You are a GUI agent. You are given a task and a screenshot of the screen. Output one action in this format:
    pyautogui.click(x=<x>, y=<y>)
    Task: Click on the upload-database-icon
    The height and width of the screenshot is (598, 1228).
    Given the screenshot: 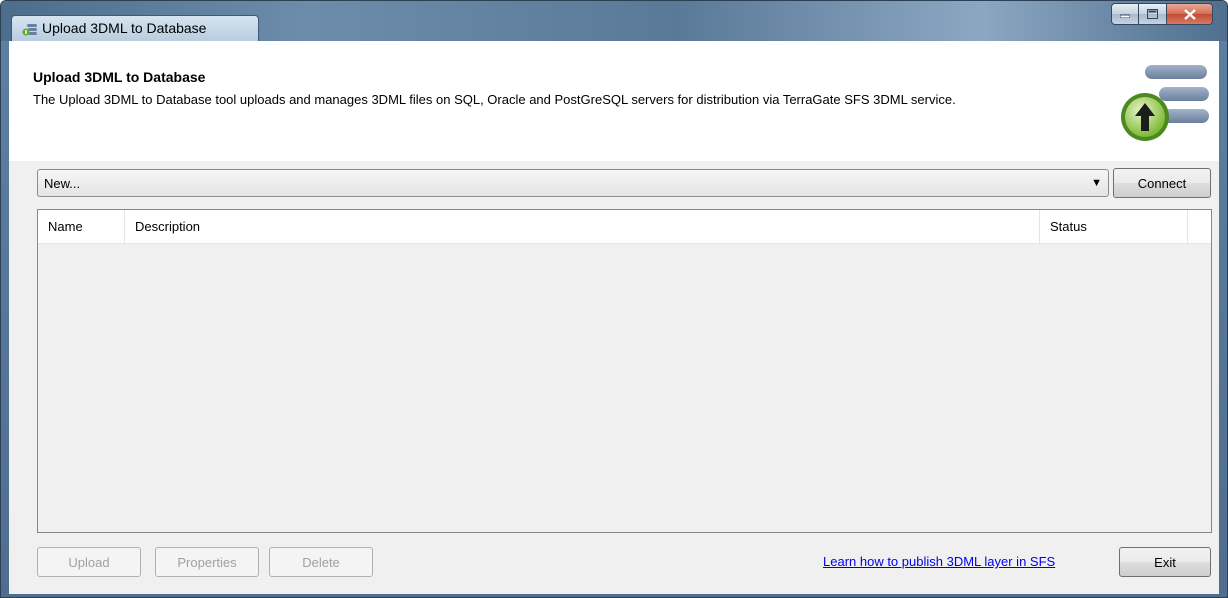 What is the action you would take?
    pyautogui.click(x=1165, y=103)
    